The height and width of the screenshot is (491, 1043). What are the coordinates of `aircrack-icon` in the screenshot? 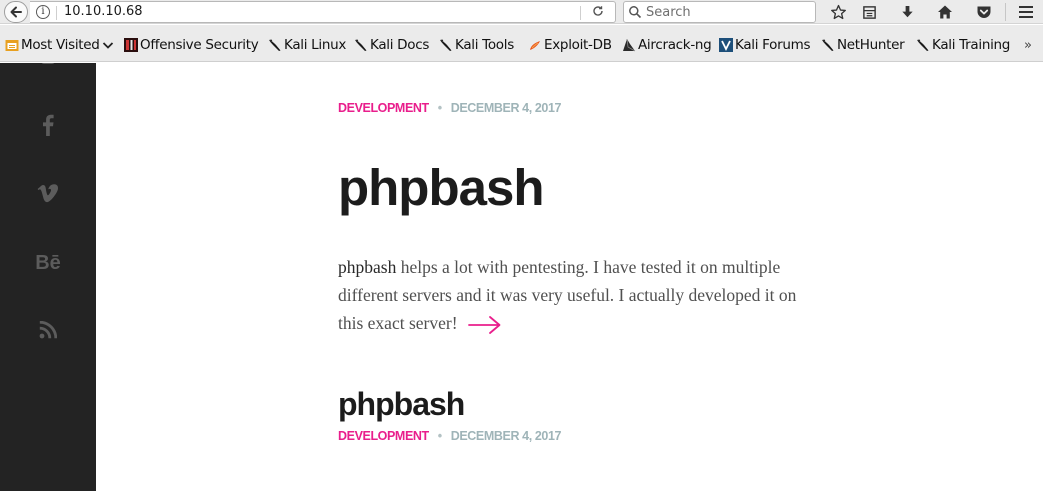 It's located at (629, 45).